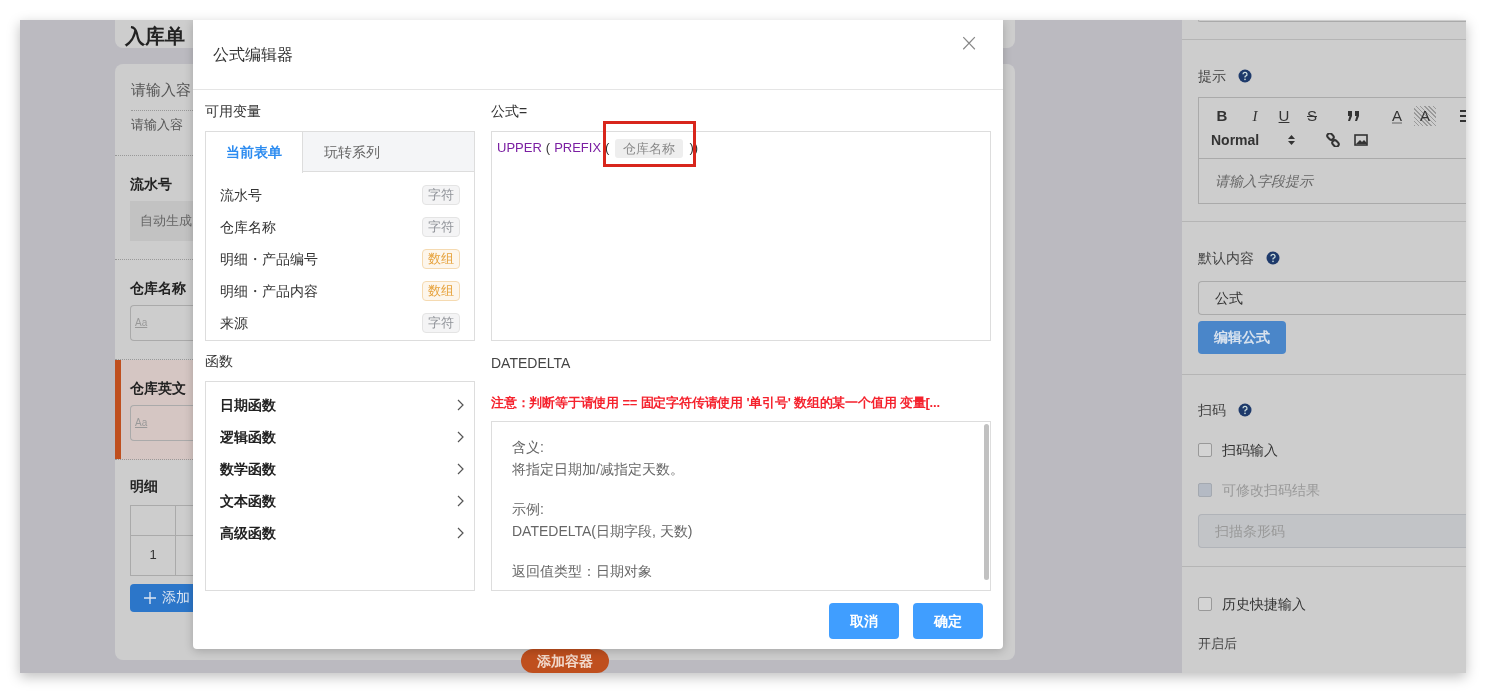 This screenshot has width=1486, height=693. What do you see at coordinates (1312, 116) in the screenshot?
I see `strike-button: S` at bounding box center [1312, 116].